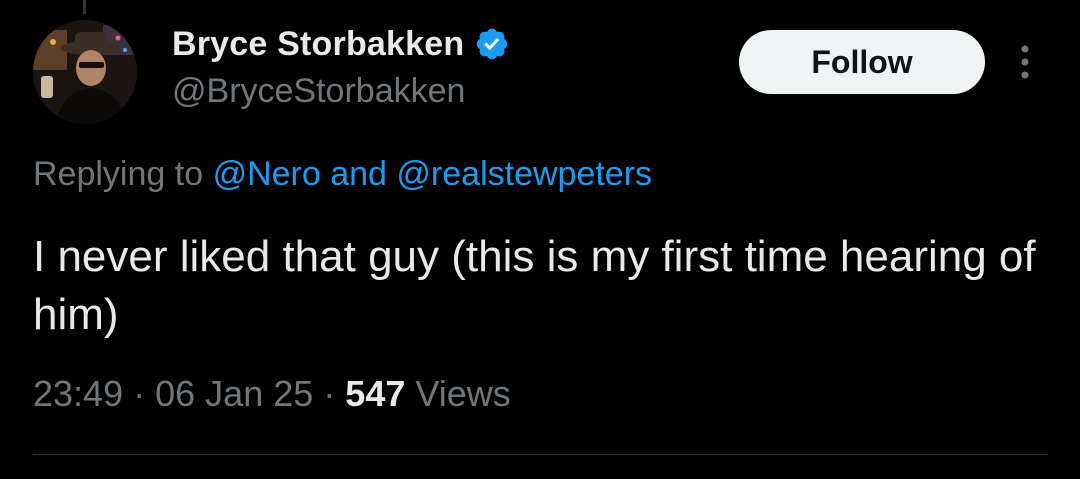 The image size is (1080, 479). What do you see at coordinates (78, 393) in the screenshot?
I see `tweet-time: 23:49` at bounding box center [78, 393].